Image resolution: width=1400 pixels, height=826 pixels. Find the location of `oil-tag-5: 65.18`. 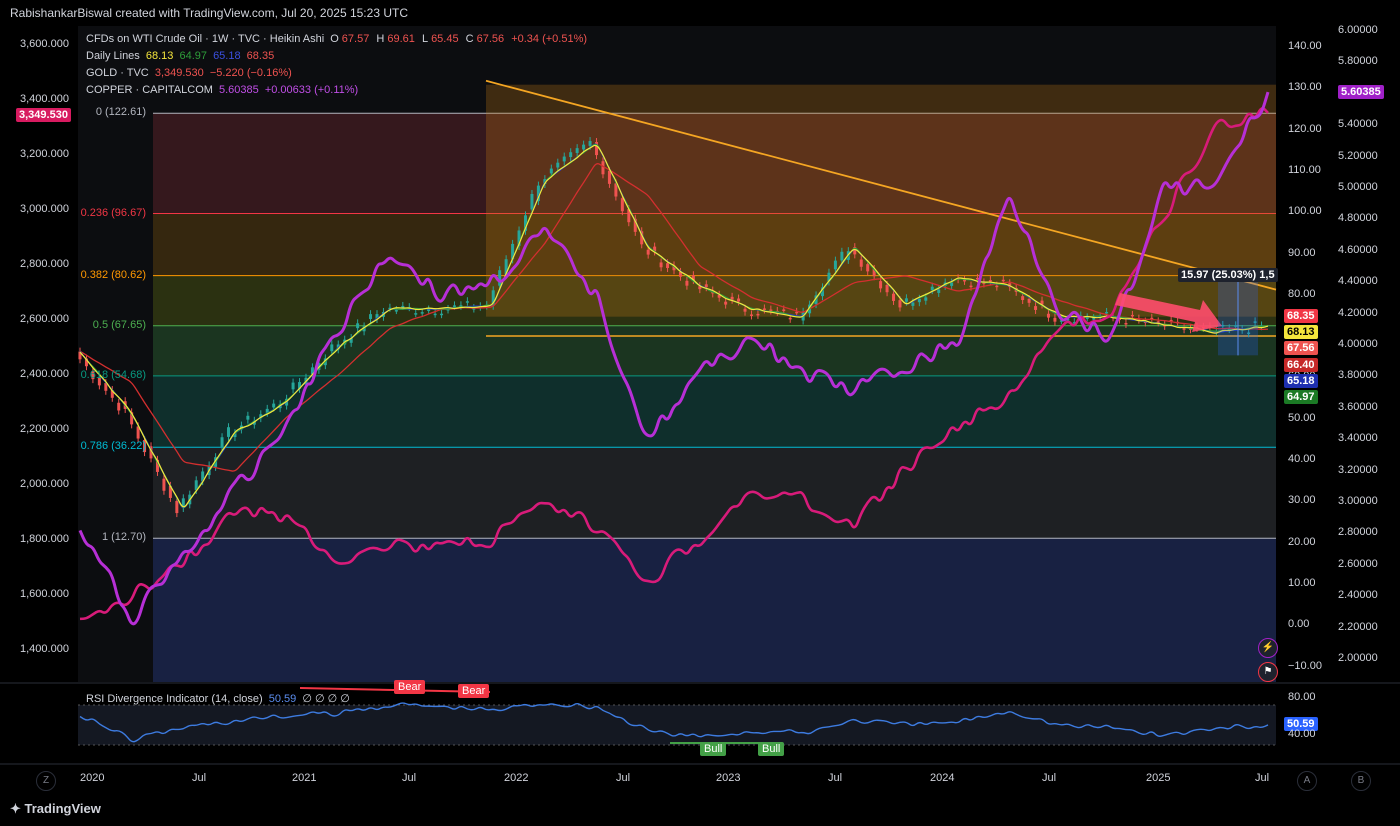

oil-tag-5: 65.18 is located at coordinates (1301, 381).